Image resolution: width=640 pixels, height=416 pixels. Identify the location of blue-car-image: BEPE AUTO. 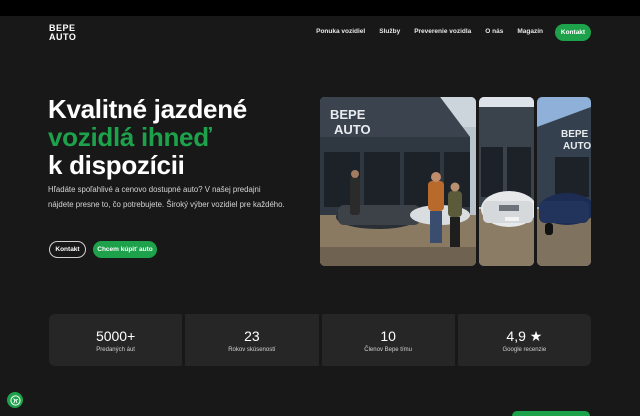
(564, 181).